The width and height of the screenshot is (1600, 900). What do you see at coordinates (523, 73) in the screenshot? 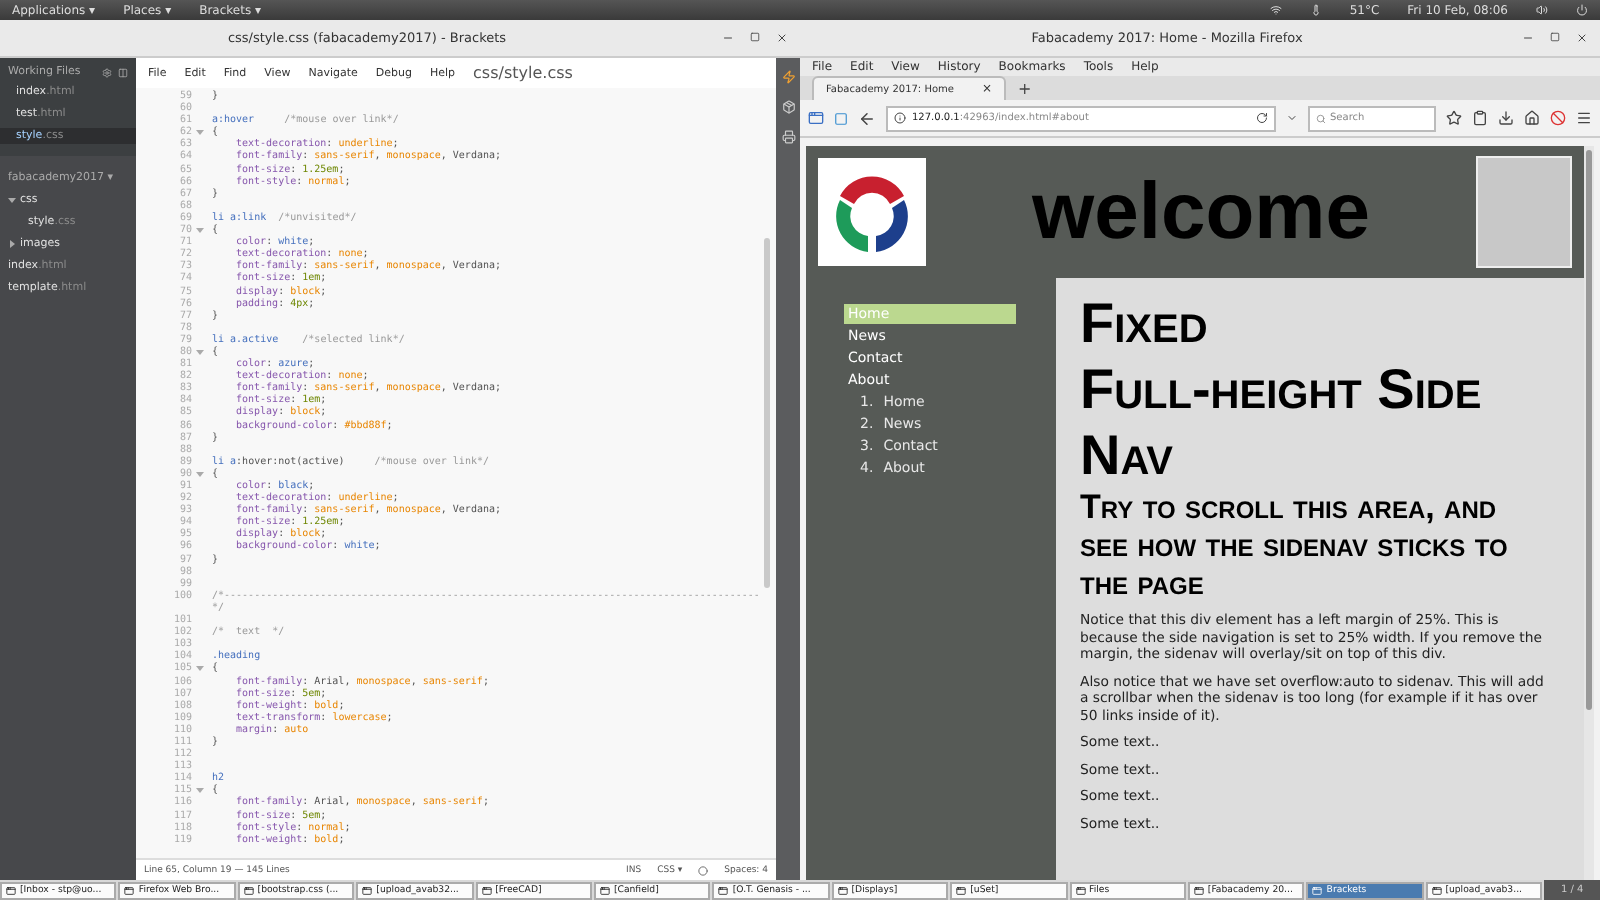
I see `file-title: css/style.css` at bounding box center [523, 73].